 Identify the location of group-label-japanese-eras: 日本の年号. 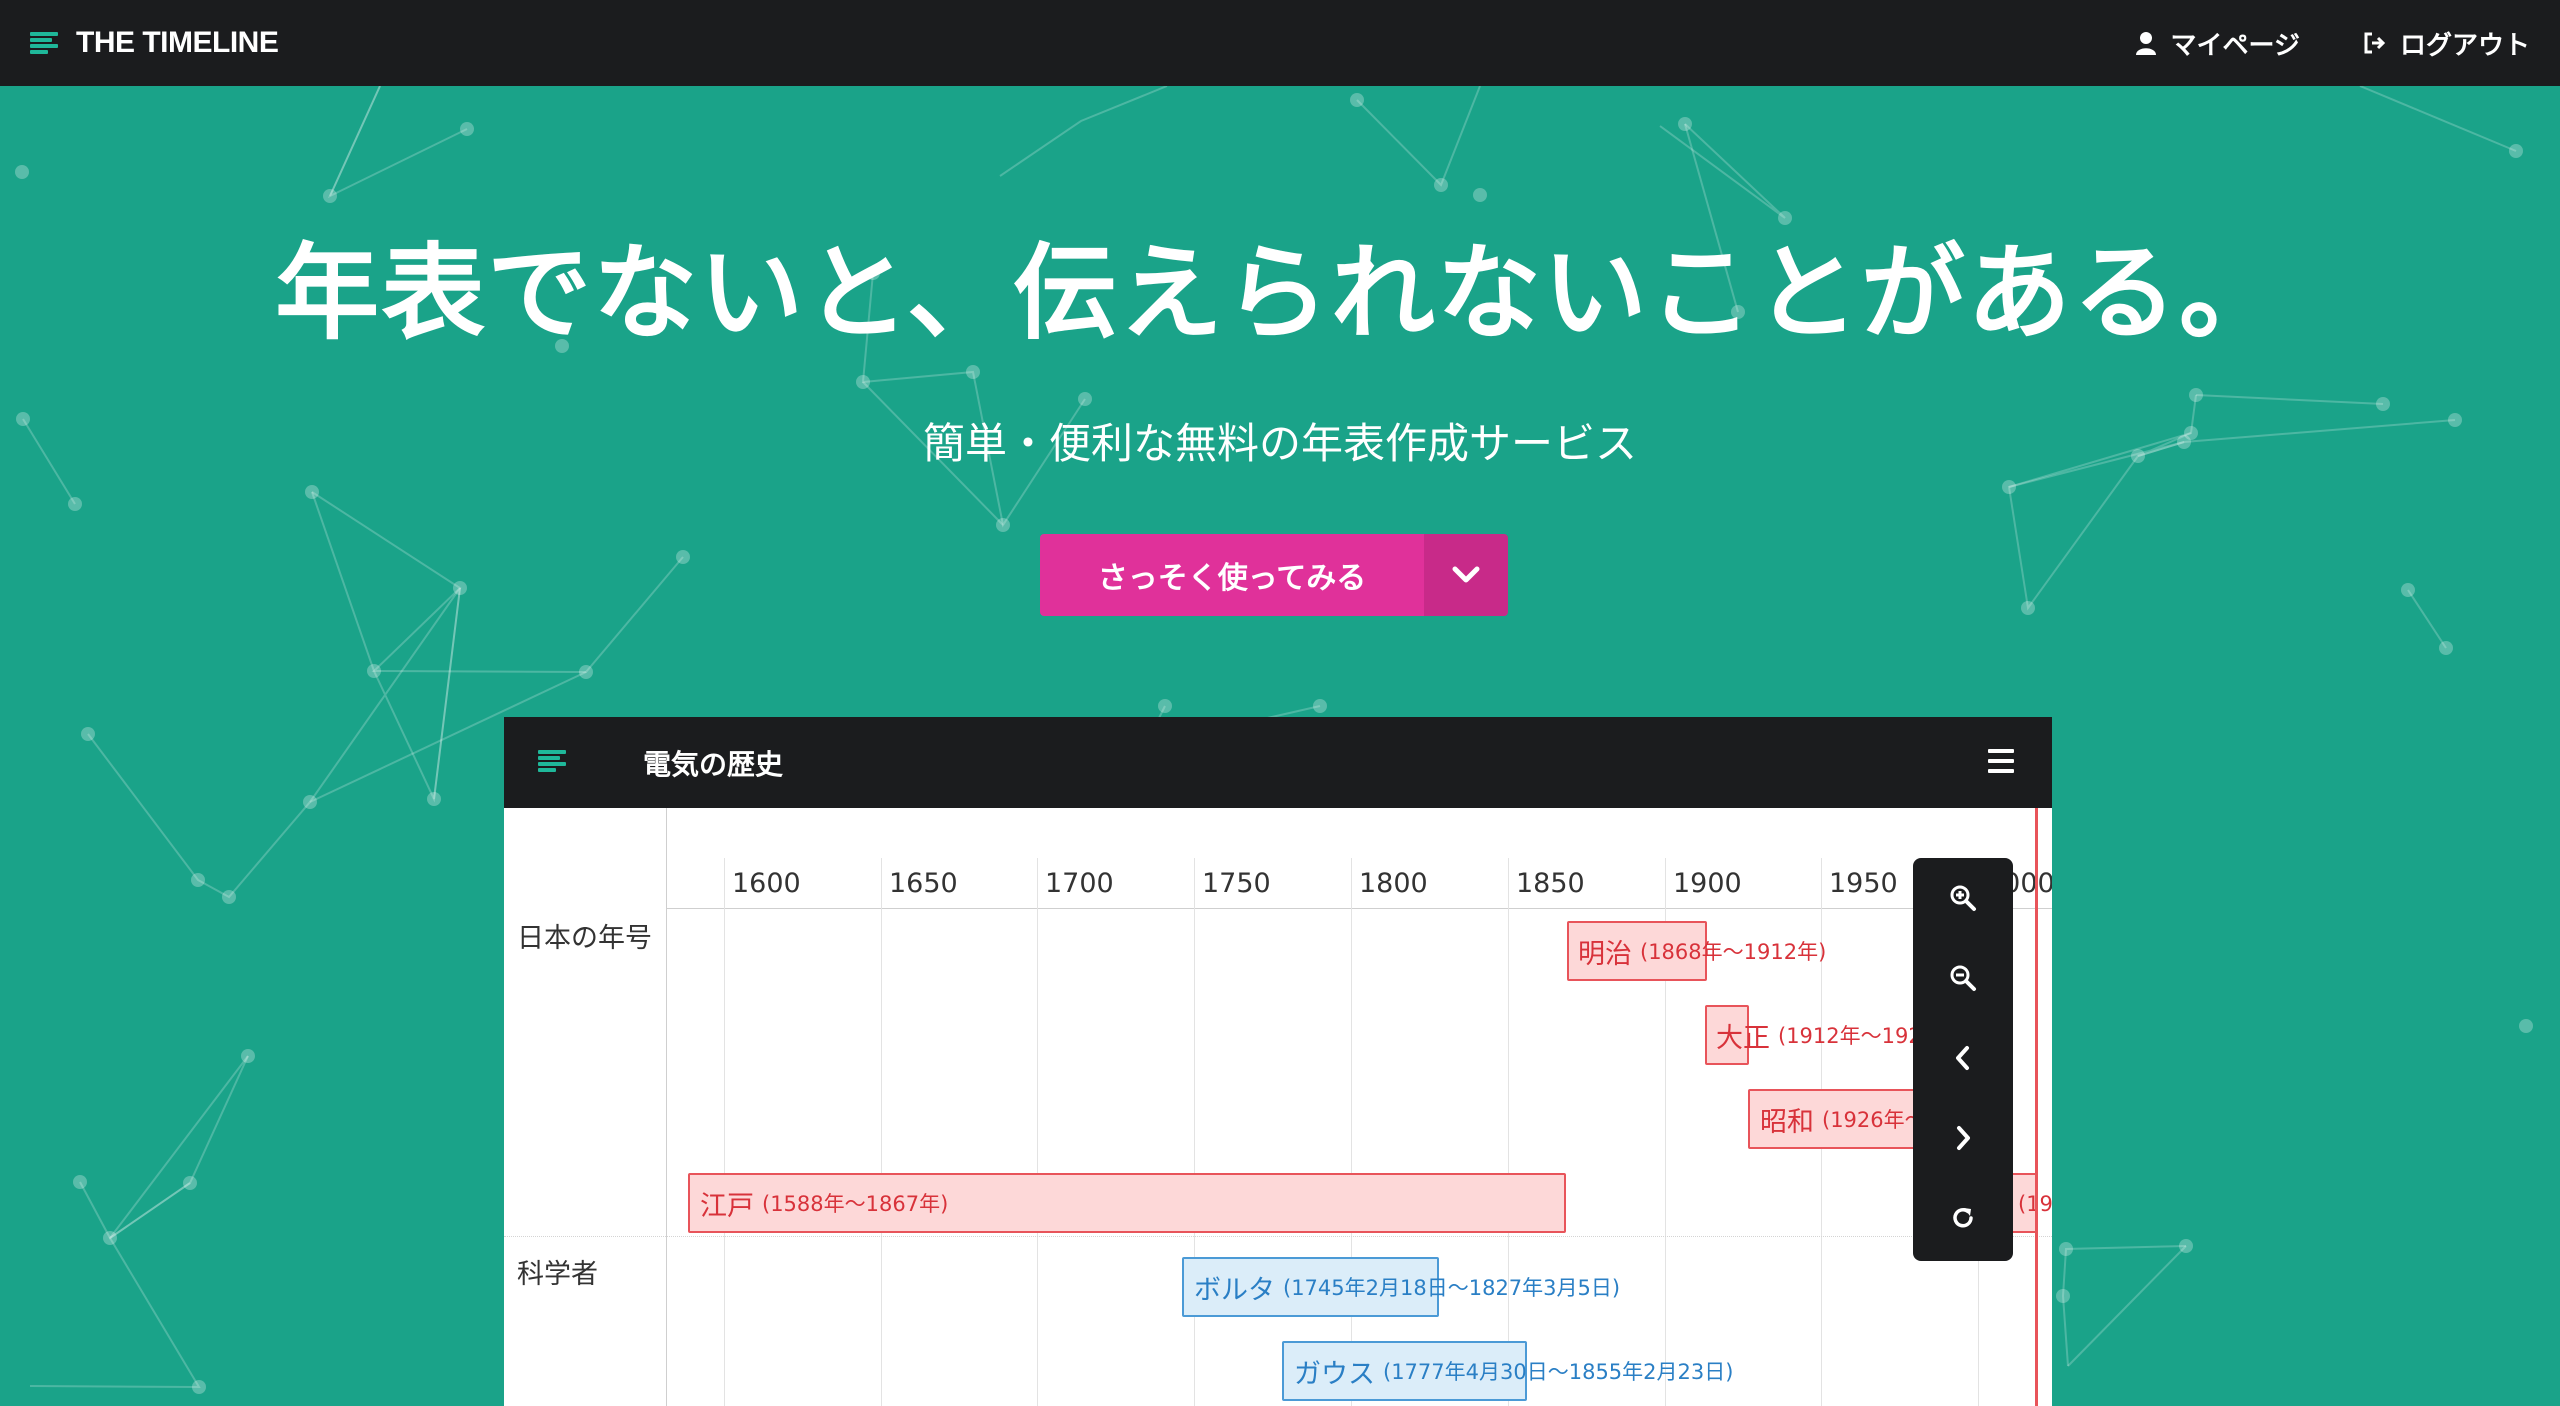
(584, 938).